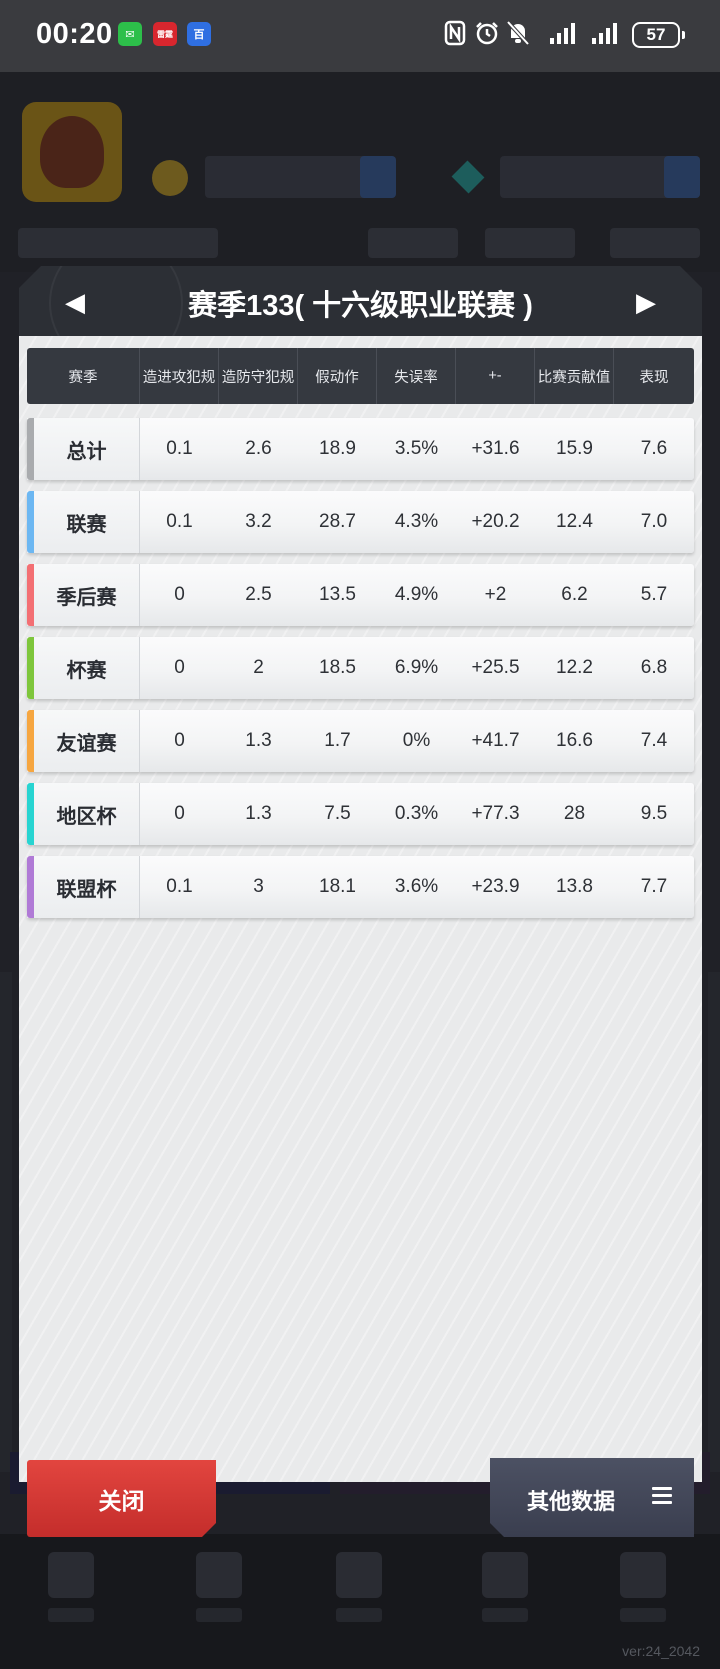  I want to click on previous-season-arrow-icon: ◀, so click(75, 302).